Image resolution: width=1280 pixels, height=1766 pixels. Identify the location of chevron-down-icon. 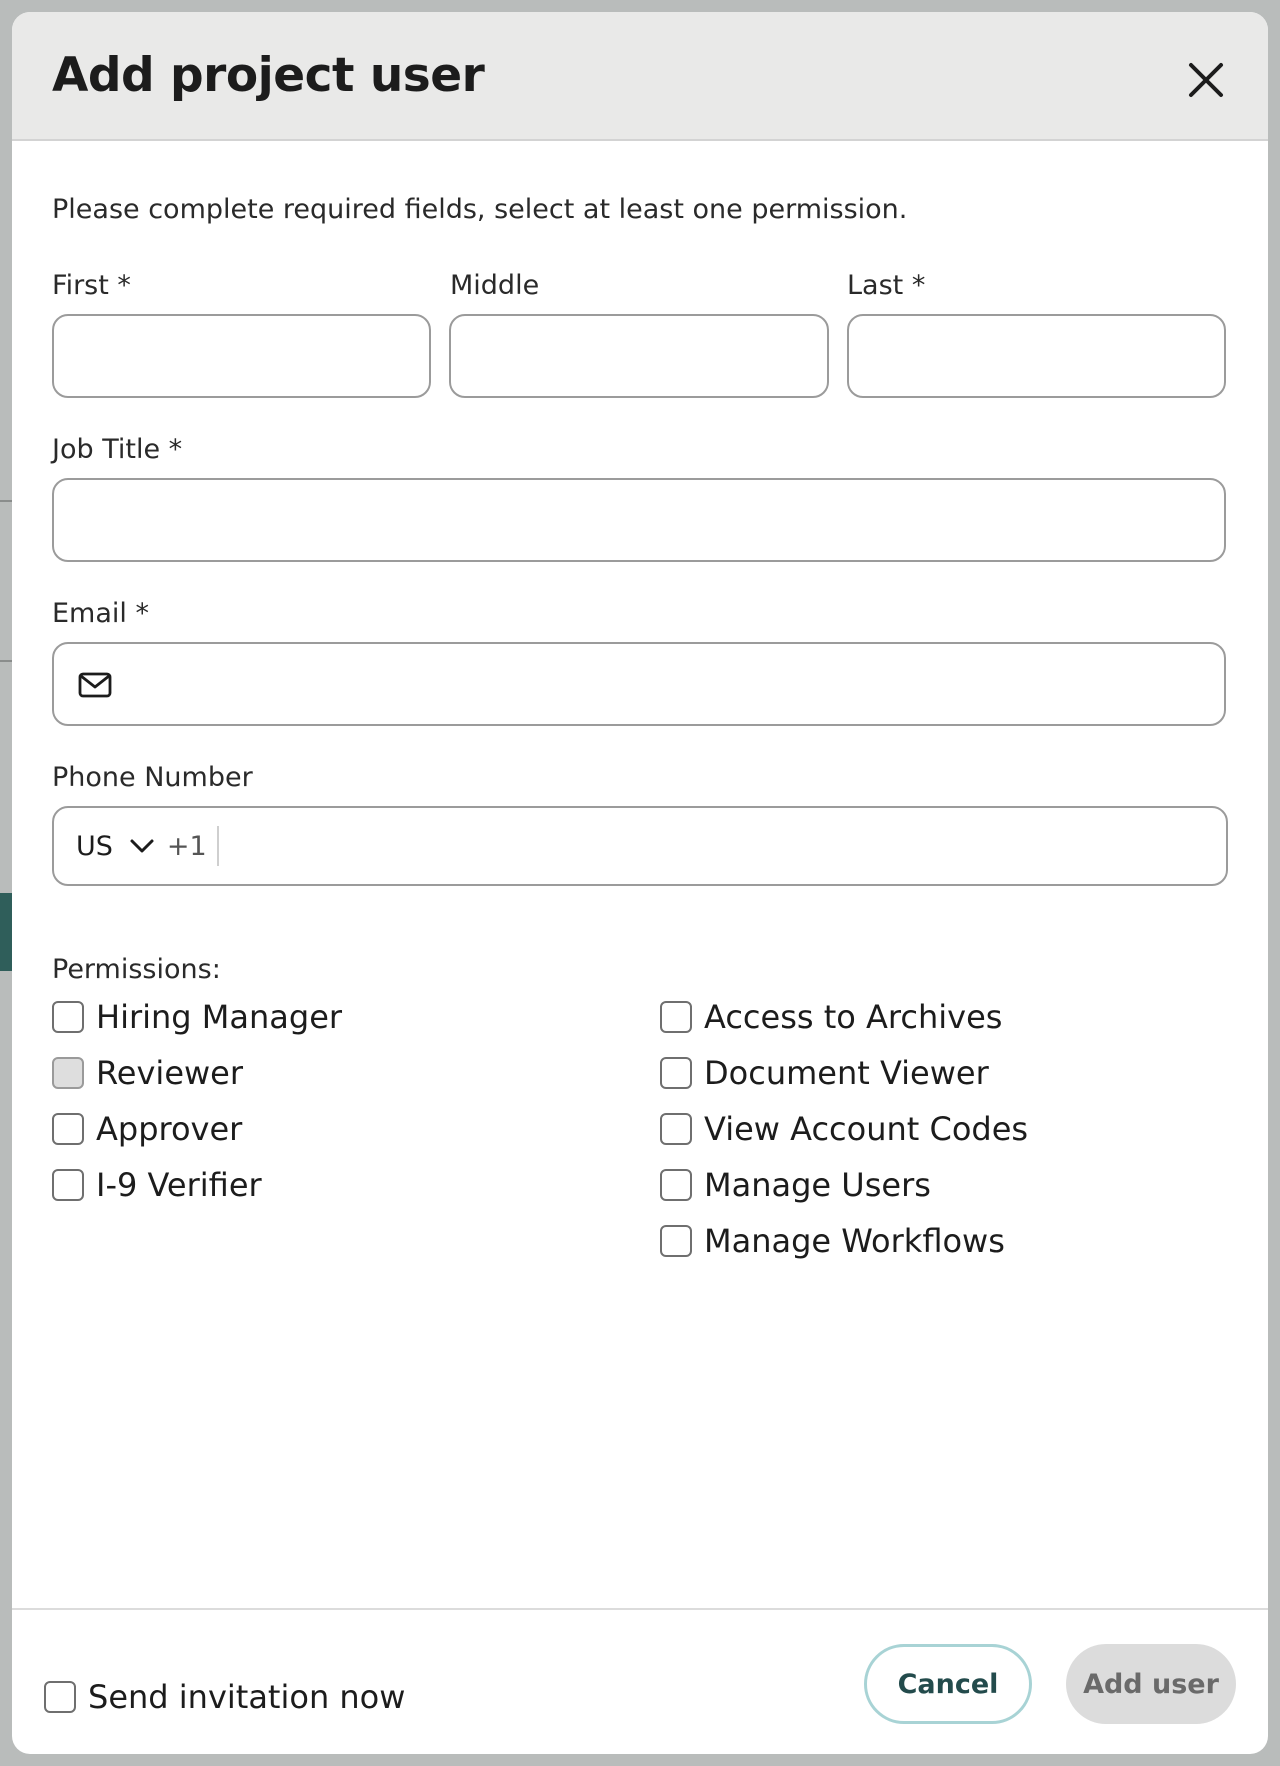
(142, 846).